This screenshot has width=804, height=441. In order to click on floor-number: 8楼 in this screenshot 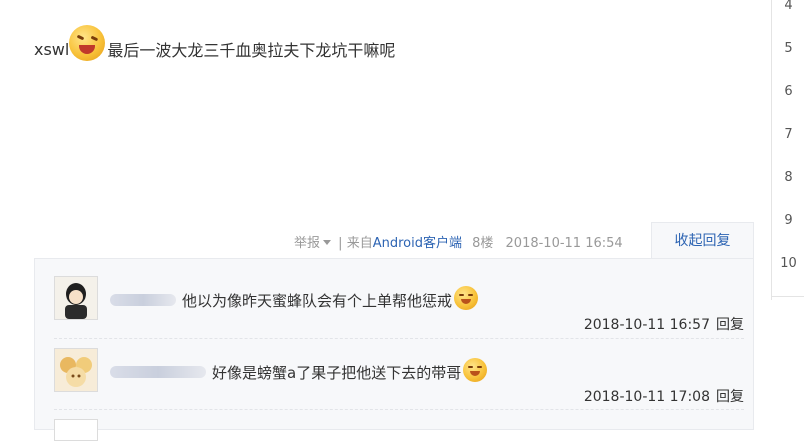, I will do `click(483, 243)`.